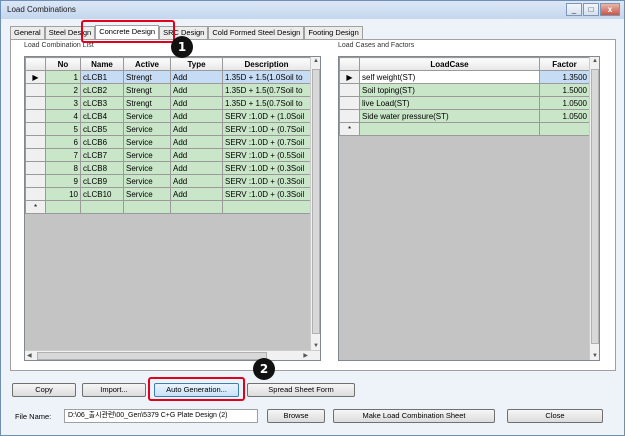 This screenshot has height=436, width=625. What do you see at coordinates (574, 9) in the screenshot?
I see `minimize-button: _` at bounding box center [574, 9].